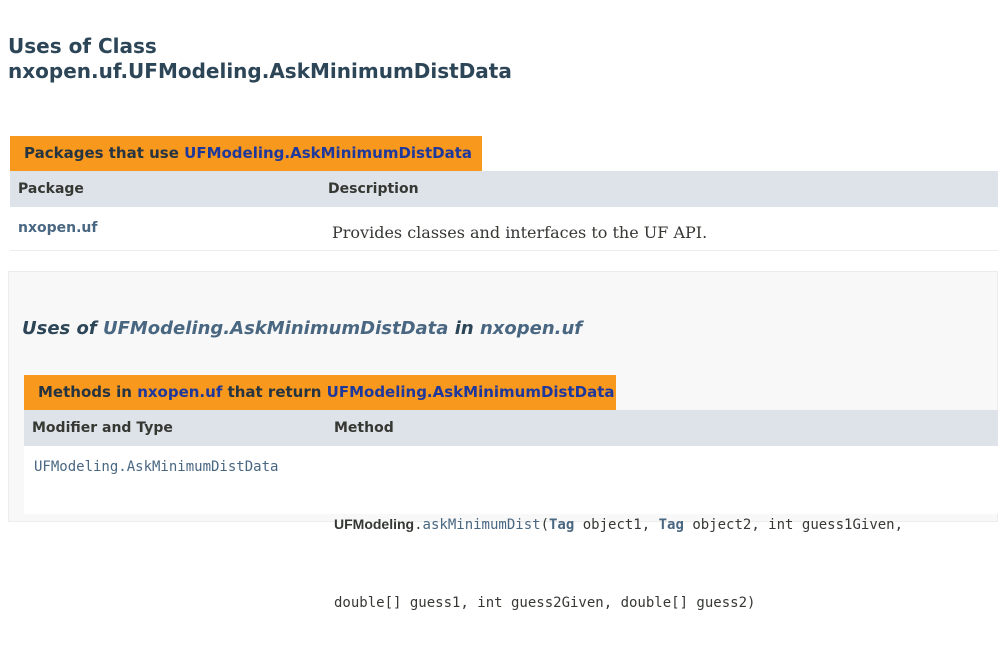  Describe the element at coordinates (82, 46) in the screenshot. I see `page-title-line1: Uses of Class` at that location.